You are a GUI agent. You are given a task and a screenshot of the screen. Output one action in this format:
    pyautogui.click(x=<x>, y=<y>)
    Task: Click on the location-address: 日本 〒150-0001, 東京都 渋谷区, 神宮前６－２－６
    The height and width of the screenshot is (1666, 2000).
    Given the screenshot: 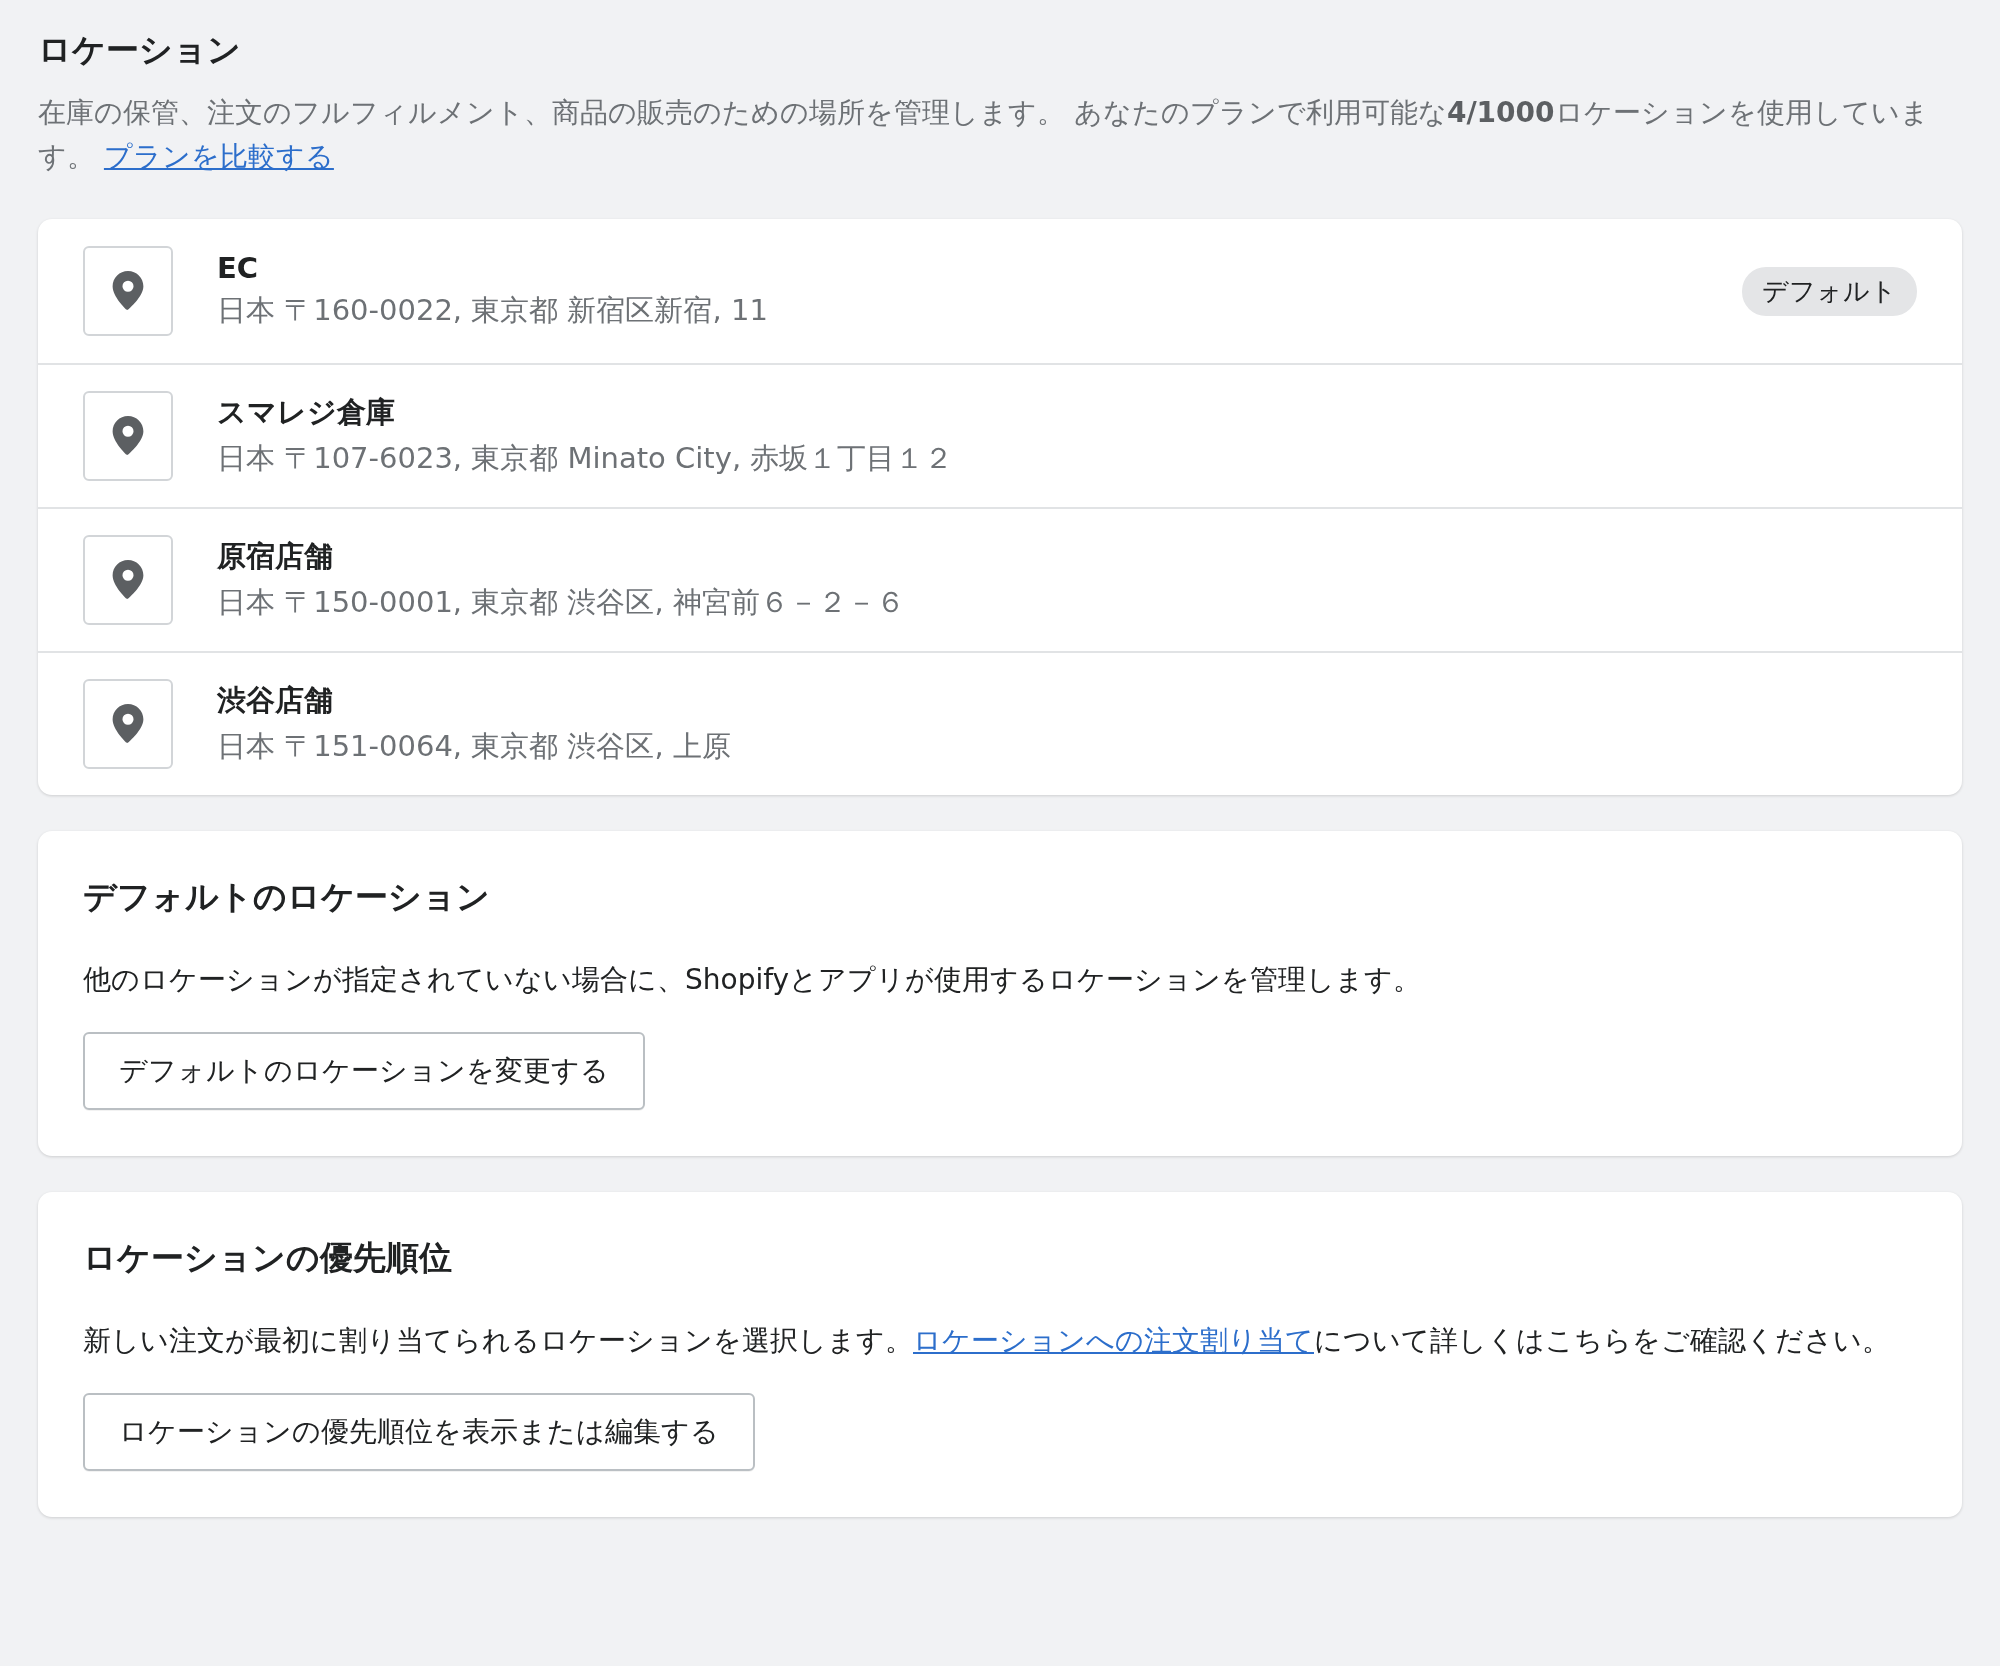 What is the action you would take?
    pyautogui.click(x=561, y=602)
    